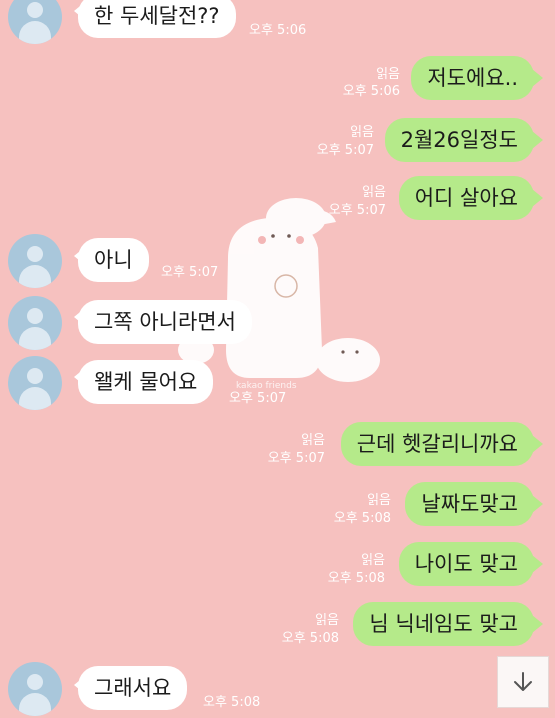  I want to click on message-row-incoming: 그쪽 아니라면서, so click(277, 324).